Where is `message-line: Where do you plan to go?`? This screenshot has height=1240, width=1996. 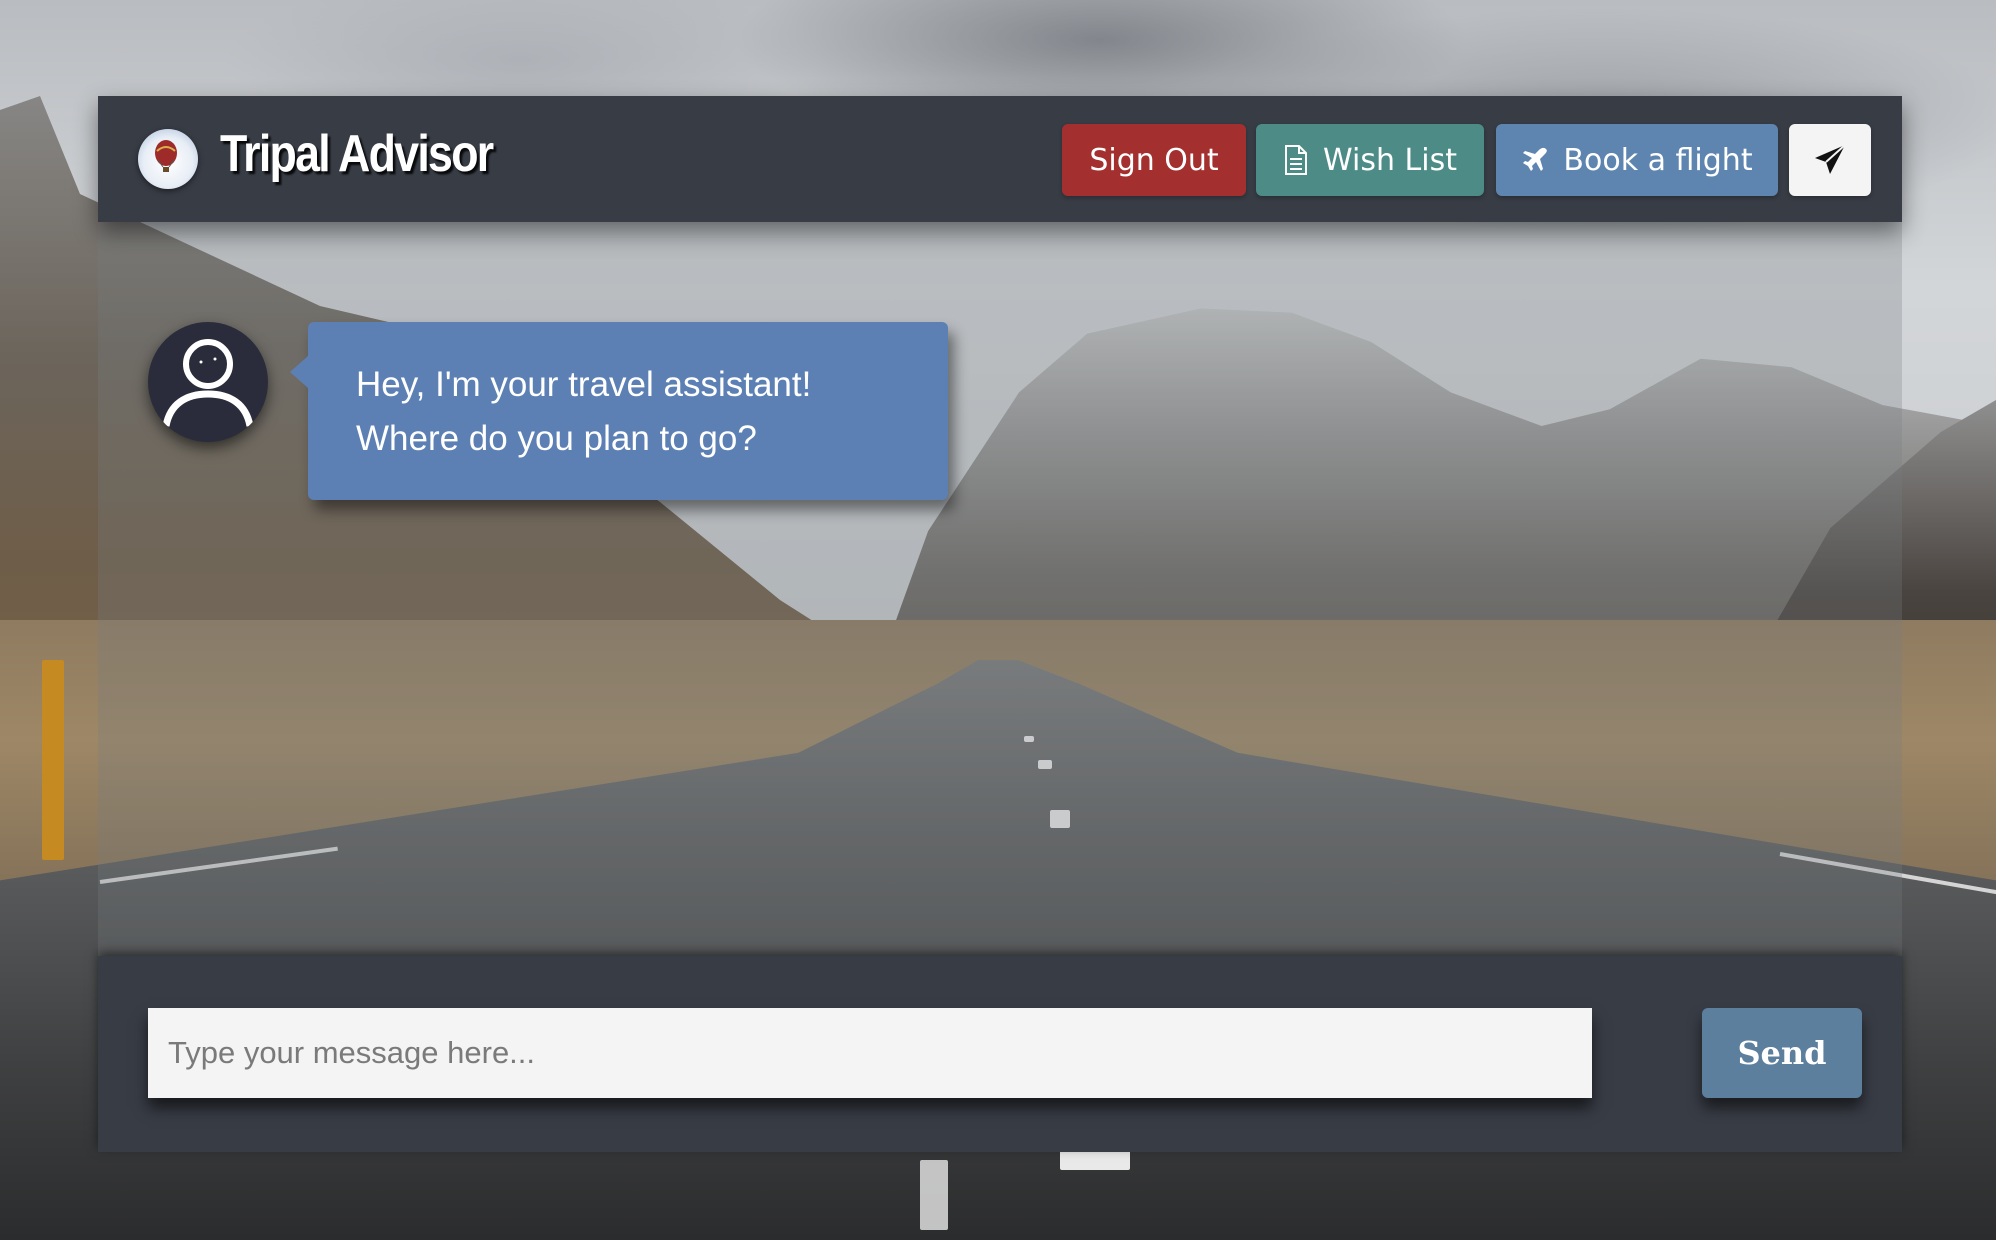
message-line: Where do you plan to go? is located at coordinates (556, 438).